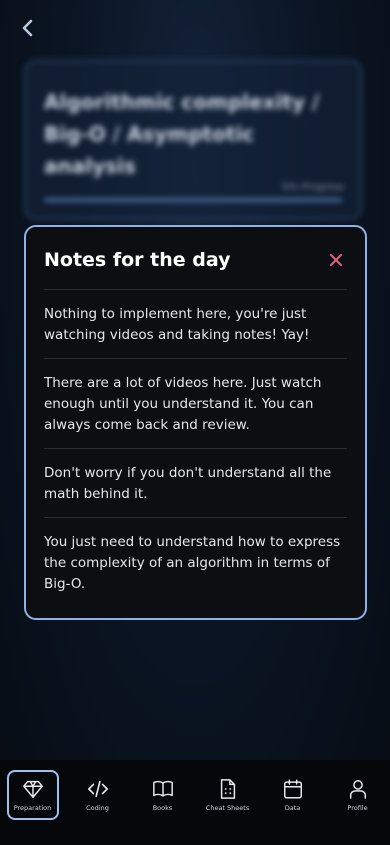 The width and height of the screenshot is (390, 845). I want to click on progress-bar, so click(193, 200).